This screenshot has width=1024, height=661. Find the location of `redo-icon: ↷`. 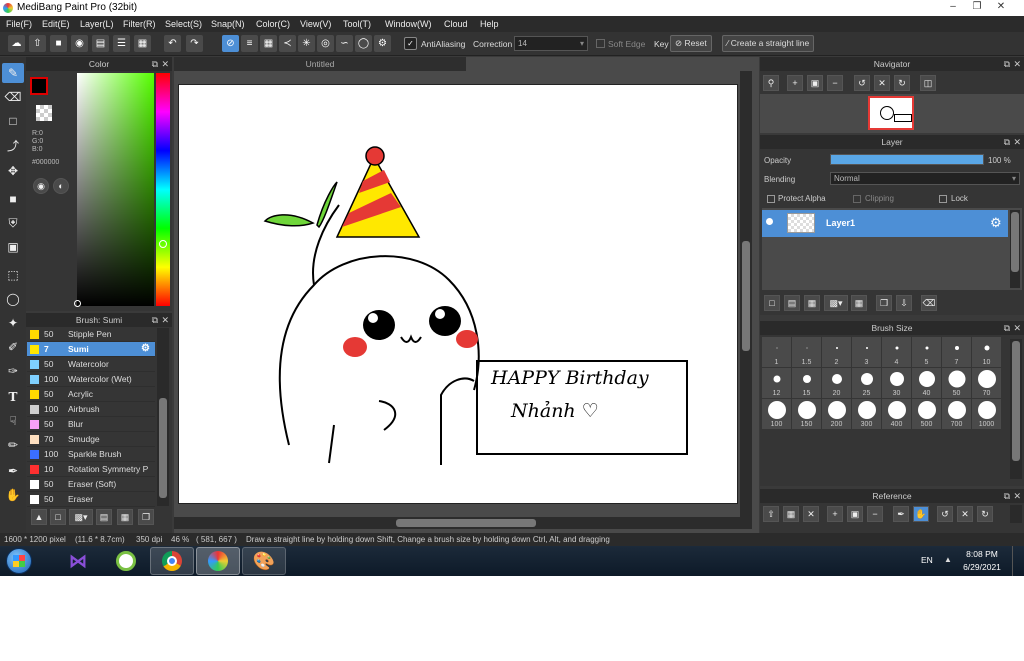

redo-icon: ↷ is located at coordinates (194, 43).